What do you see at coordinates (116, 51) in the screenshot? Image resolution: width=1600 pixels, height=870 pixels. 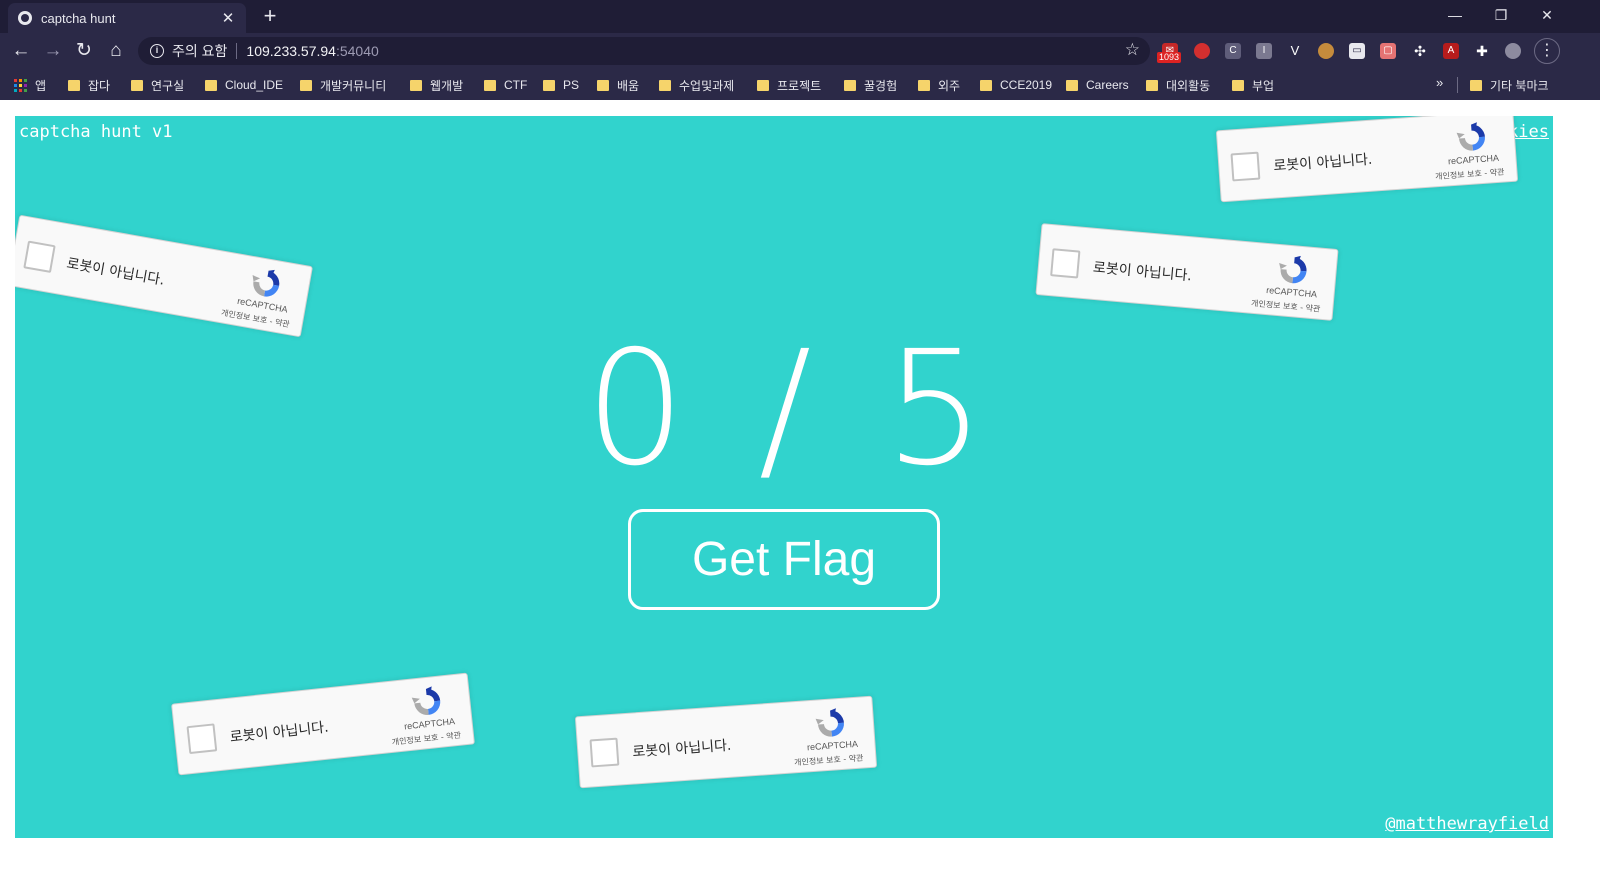 I see `home-button: ⌂` at bounding box center [116, 51].